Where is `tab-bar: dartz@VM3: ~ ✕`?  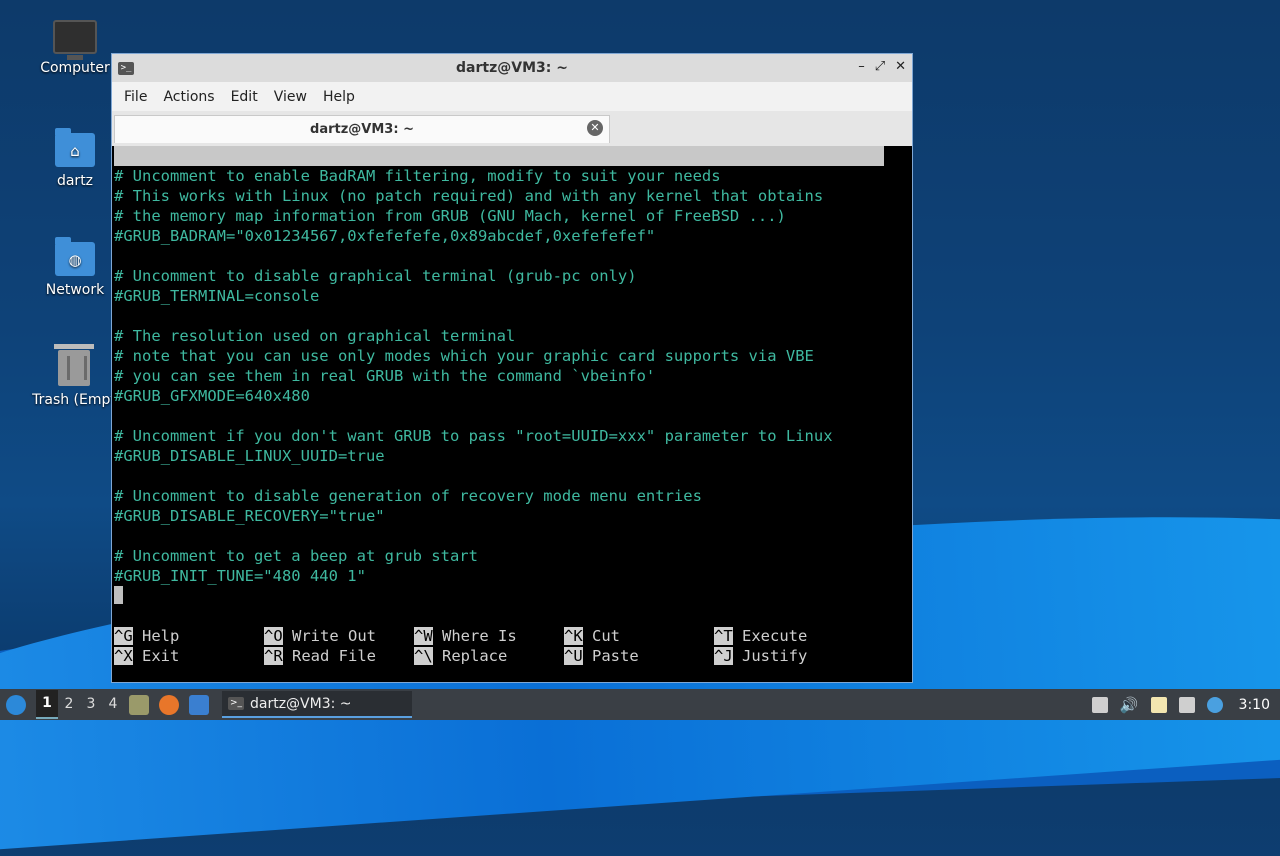
tab-bar: dartz@VM3: ~ ✕ is located at coordinates (512, 129).